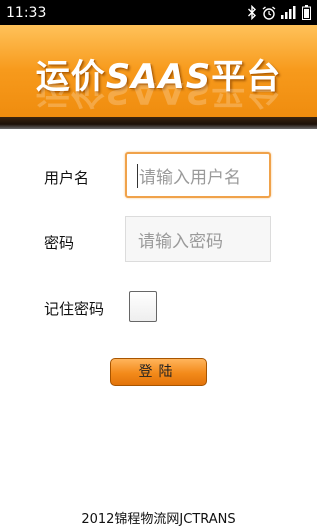 This screenshot has height=530, width=320. What do you see at coordinates (180, 241) in the screenshot?
I see `password-placeholder: 请输入密码` at bounding box center [180, 241].